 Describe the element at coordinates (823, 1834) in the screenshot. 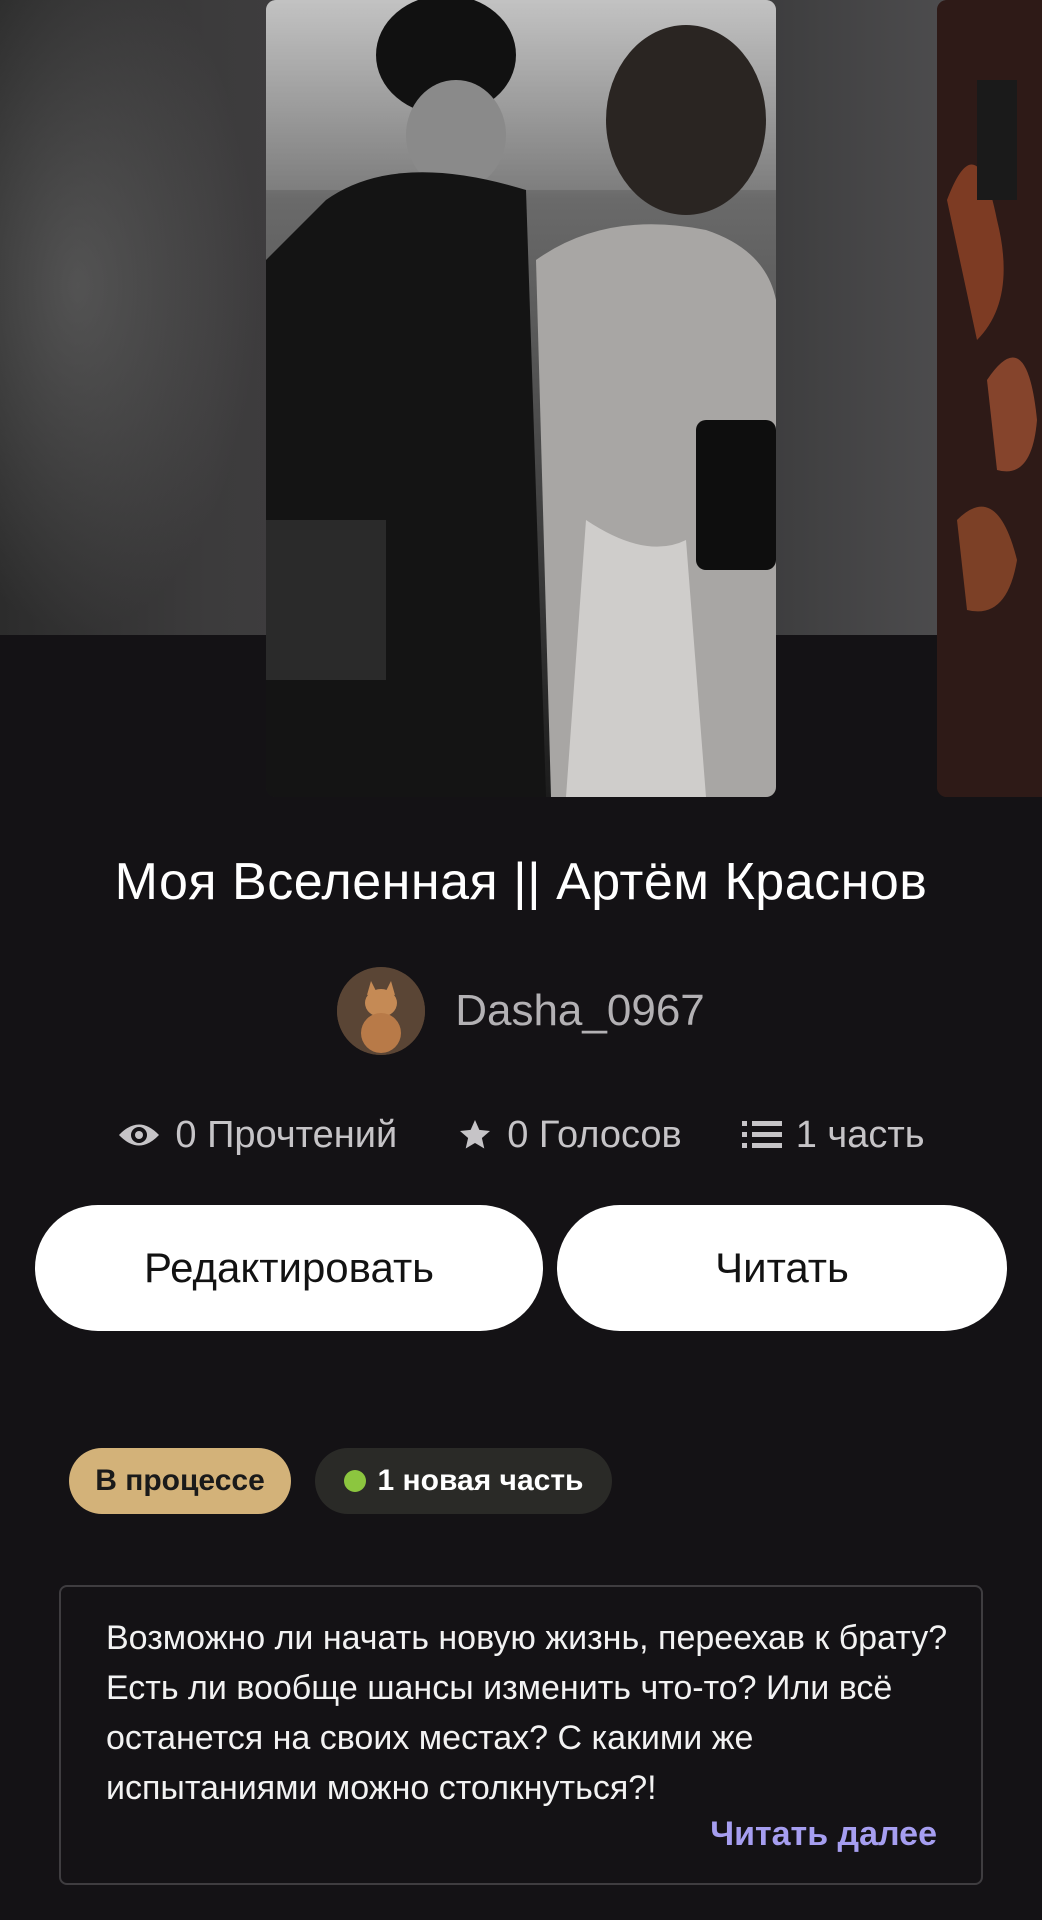

I see `read-more-link: Читать далее` at that location.